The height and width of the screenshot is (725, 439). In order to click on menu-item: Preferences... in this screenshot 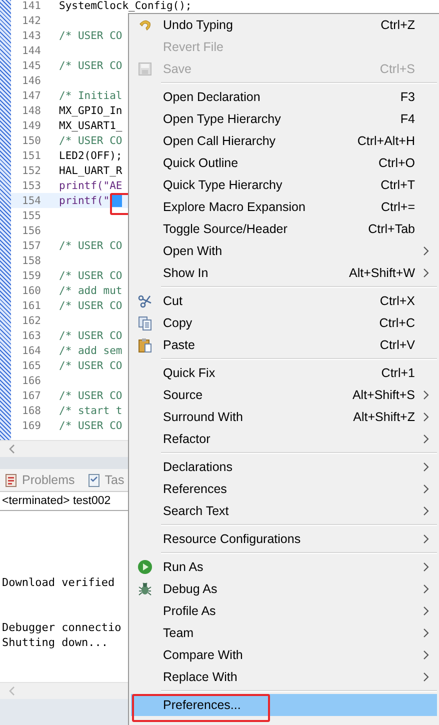, I will do `click(284, 705)`.